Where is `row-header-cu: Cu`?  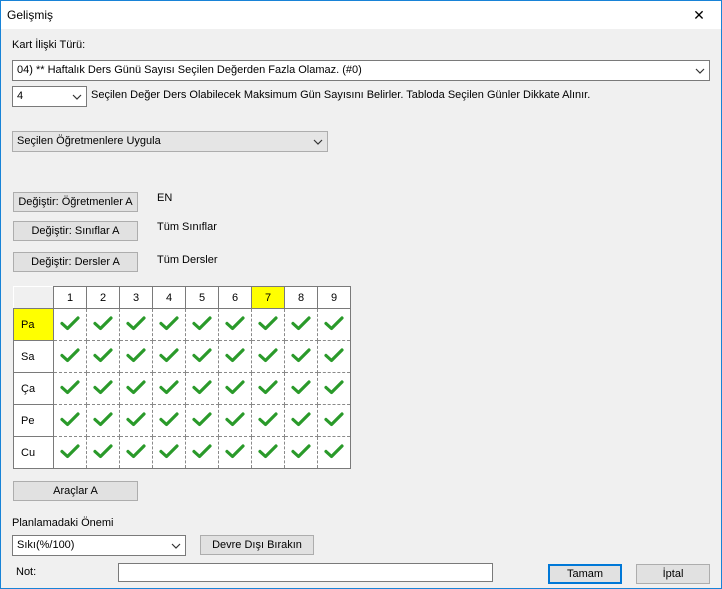
row-header-cu: Cu is located at coordinates (33, 452).